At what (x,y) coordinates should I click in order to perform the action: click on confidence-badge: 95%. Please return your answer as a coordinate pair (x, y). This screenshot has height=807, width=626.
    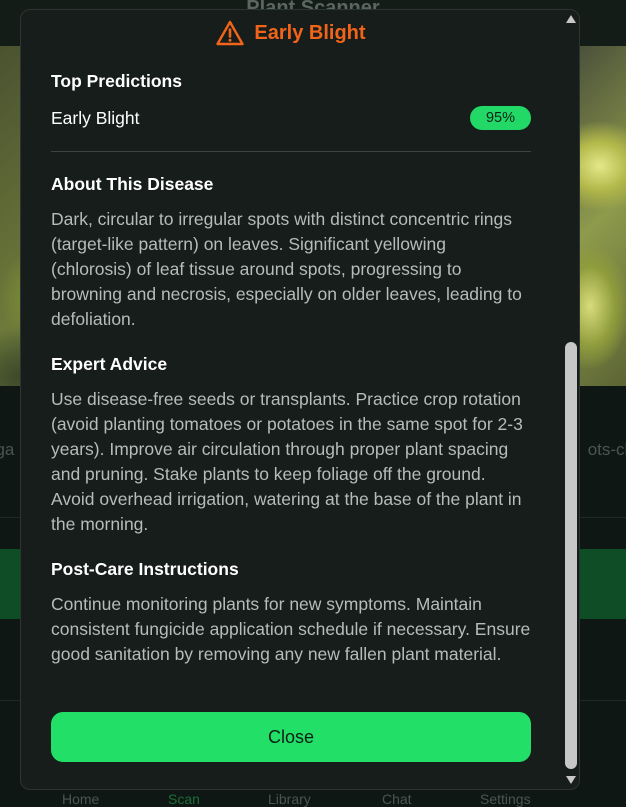
    Looking at the image, I should click on (500, 118).